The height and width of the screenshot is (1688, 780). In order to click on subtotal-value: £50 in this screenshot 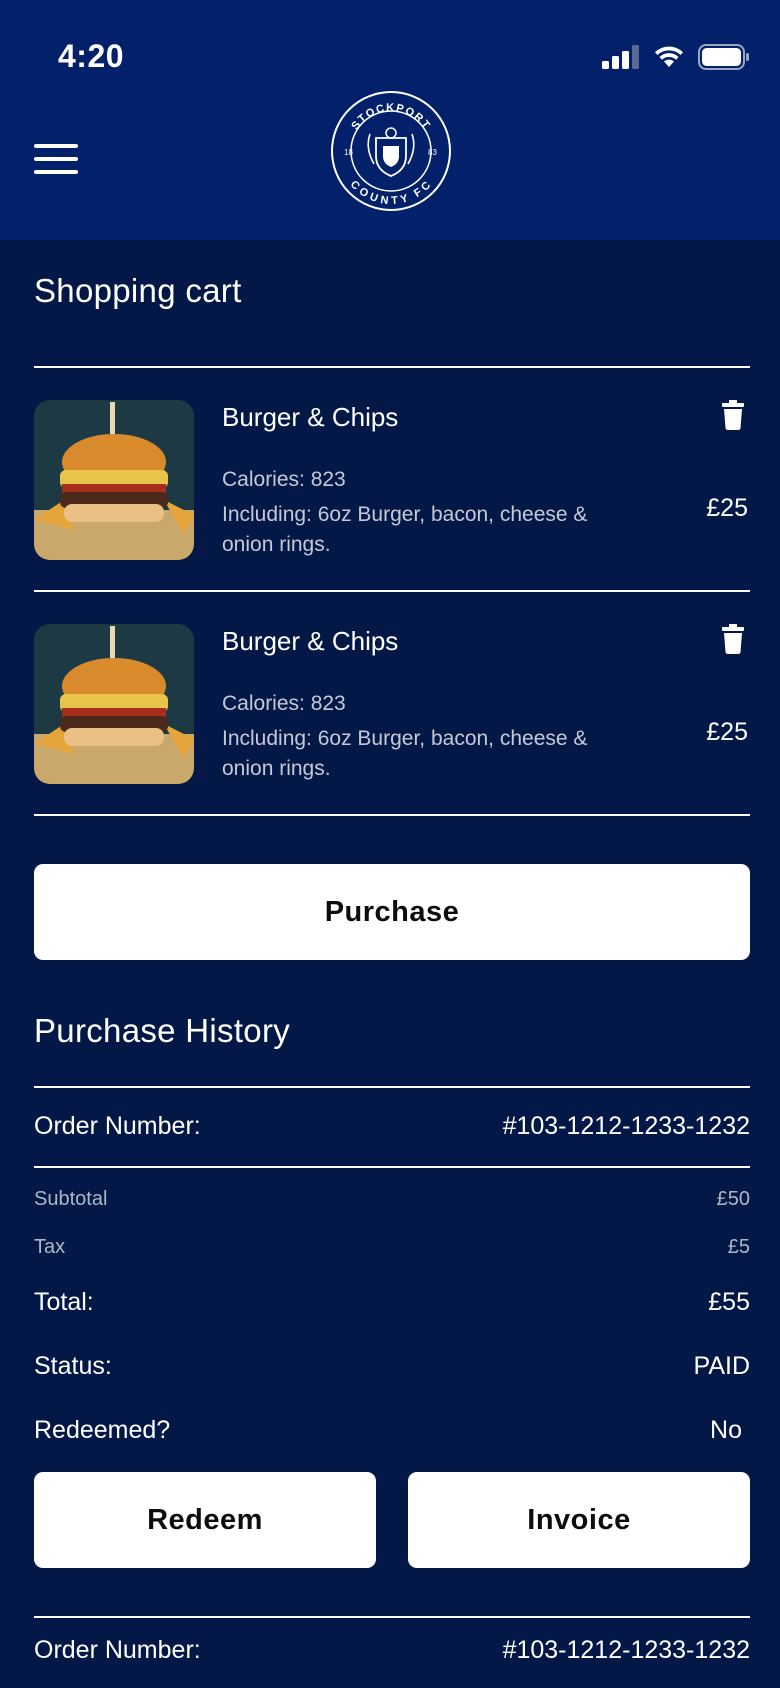, I will do `click(733, 1199)`.